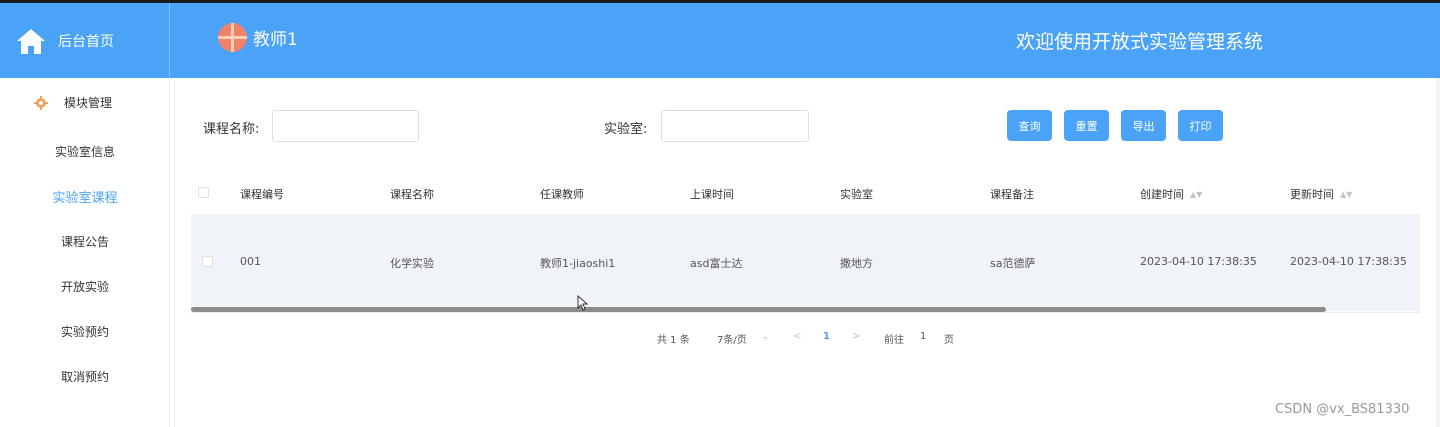  I want to click on cell-course-no: 001, so click(250, 261).